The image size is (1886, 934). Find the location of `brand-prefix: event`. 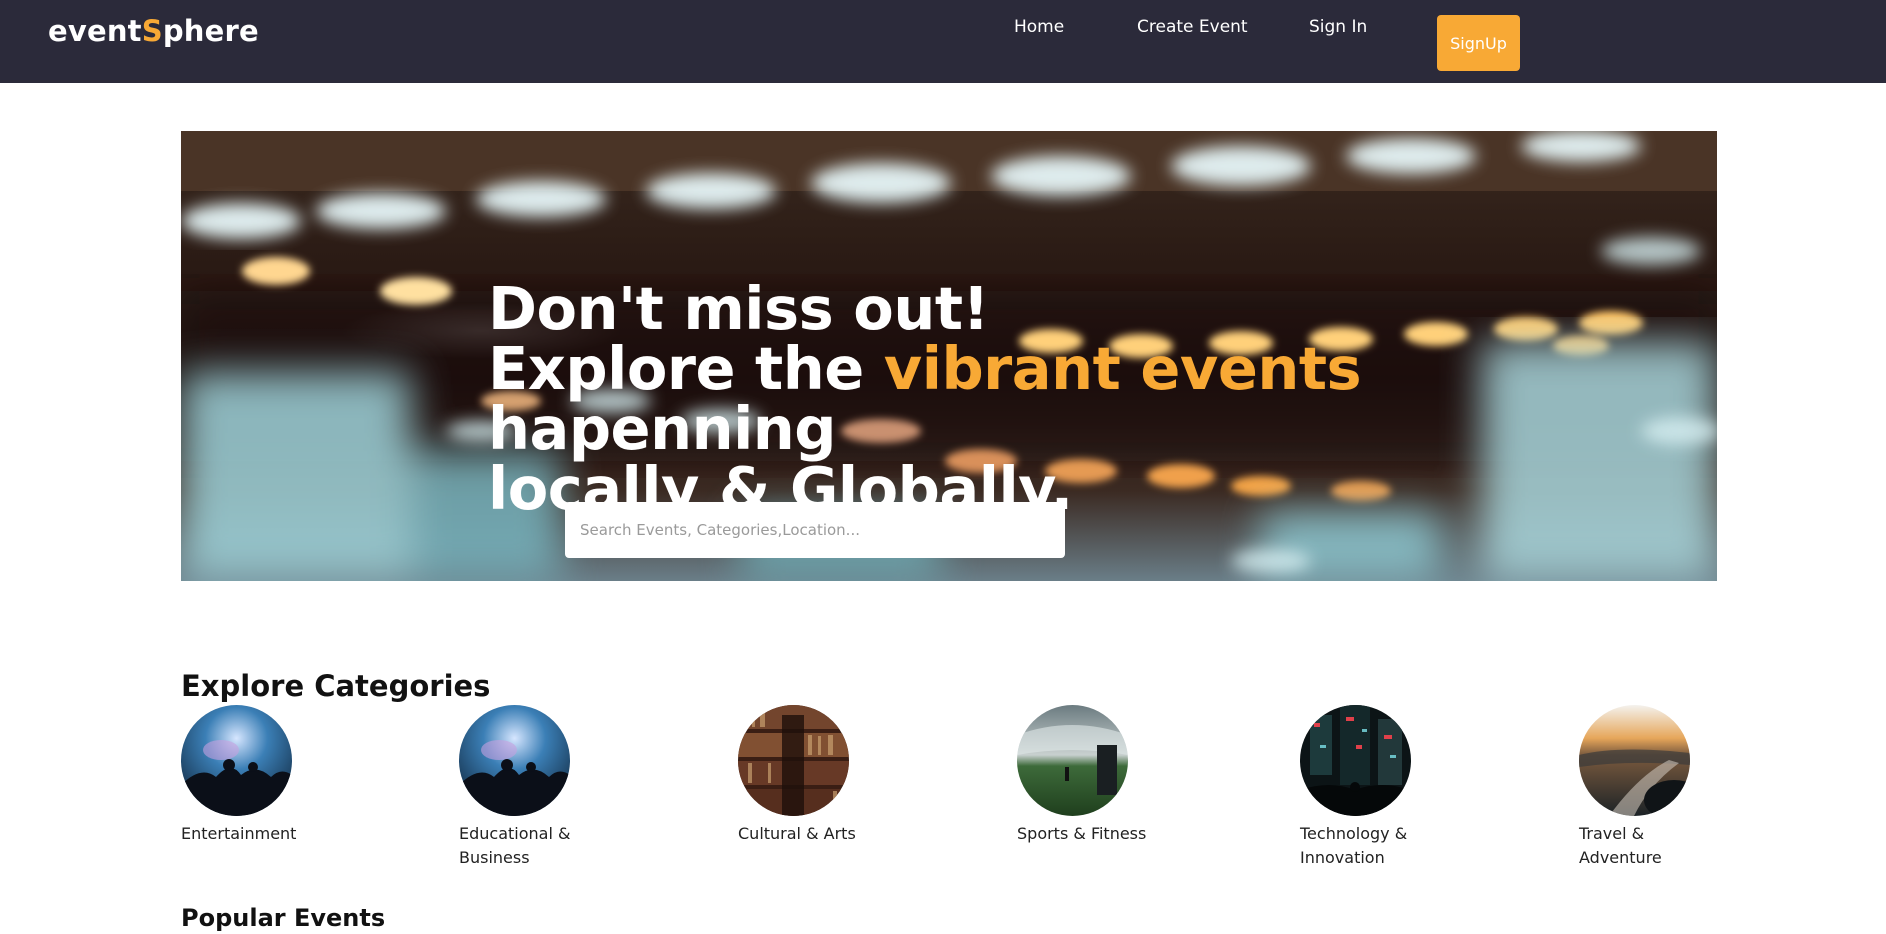

brand-prefix: event is located at coordinates (95, 31).